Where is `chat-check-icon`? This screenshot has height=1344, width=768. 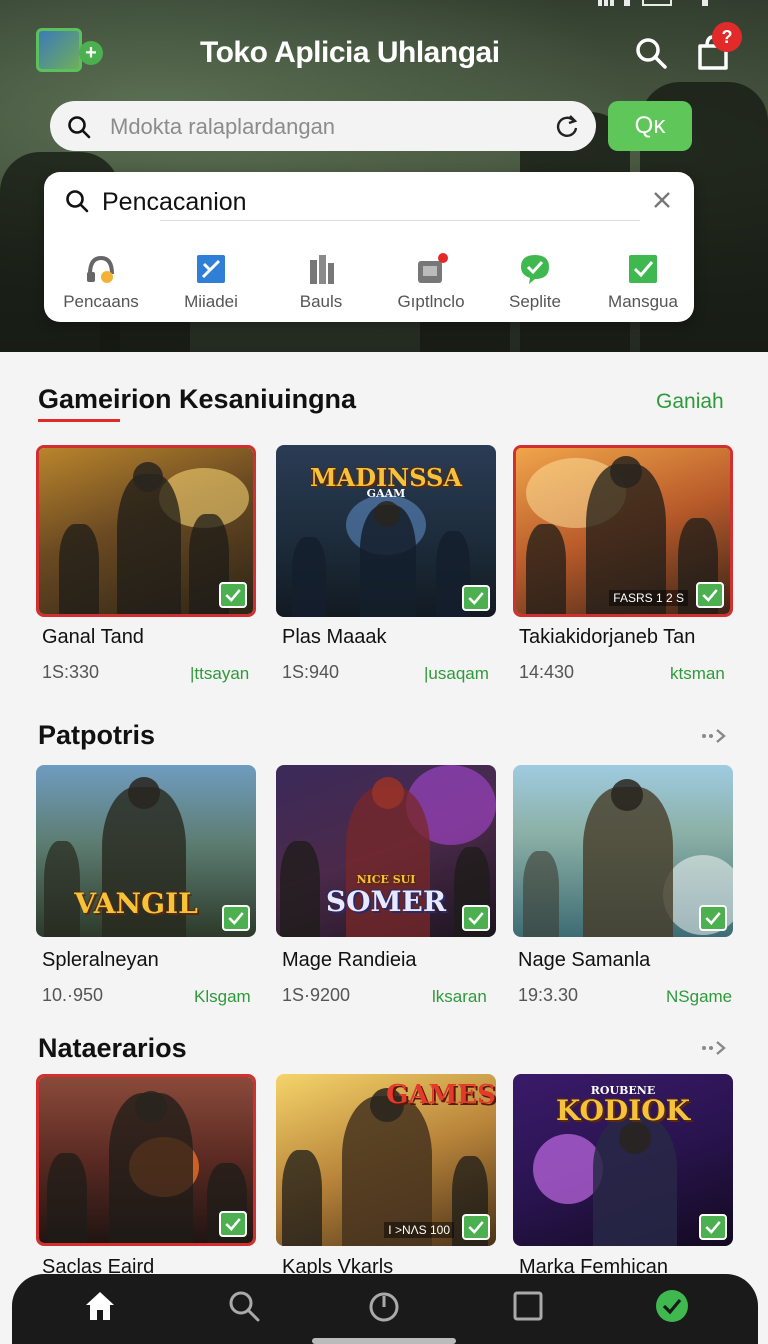
chat-check-icon is located at coordinates (535, 269).